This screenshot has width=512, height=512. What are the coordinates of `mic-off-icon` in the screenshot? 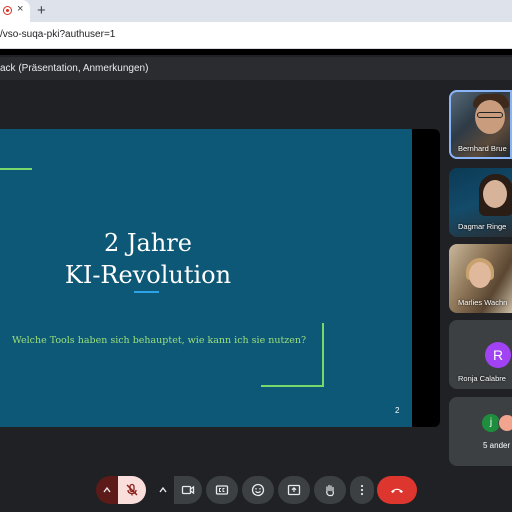 It's located at (132, 489).